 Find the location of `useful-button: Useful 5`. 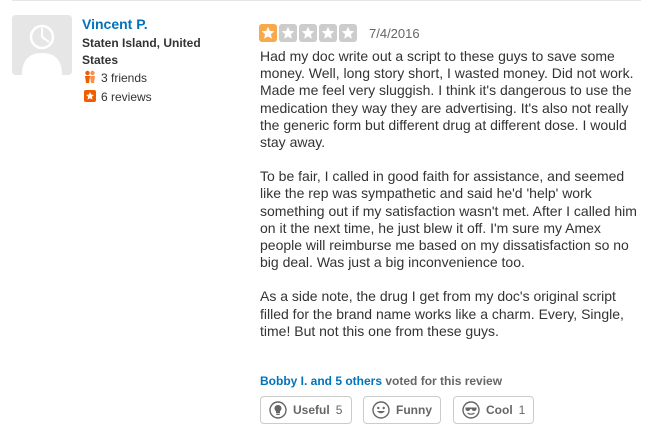

useful-button: Useful 5 is located at coordinates (306, 410).